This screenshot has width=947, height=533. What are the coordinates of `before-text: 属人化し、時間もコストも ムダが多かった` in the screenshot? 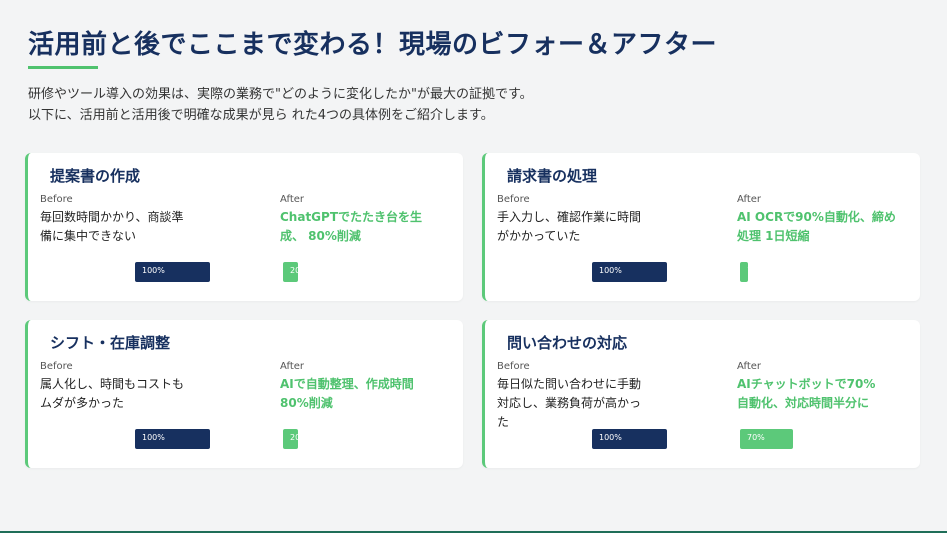 It's located at (112, 393).